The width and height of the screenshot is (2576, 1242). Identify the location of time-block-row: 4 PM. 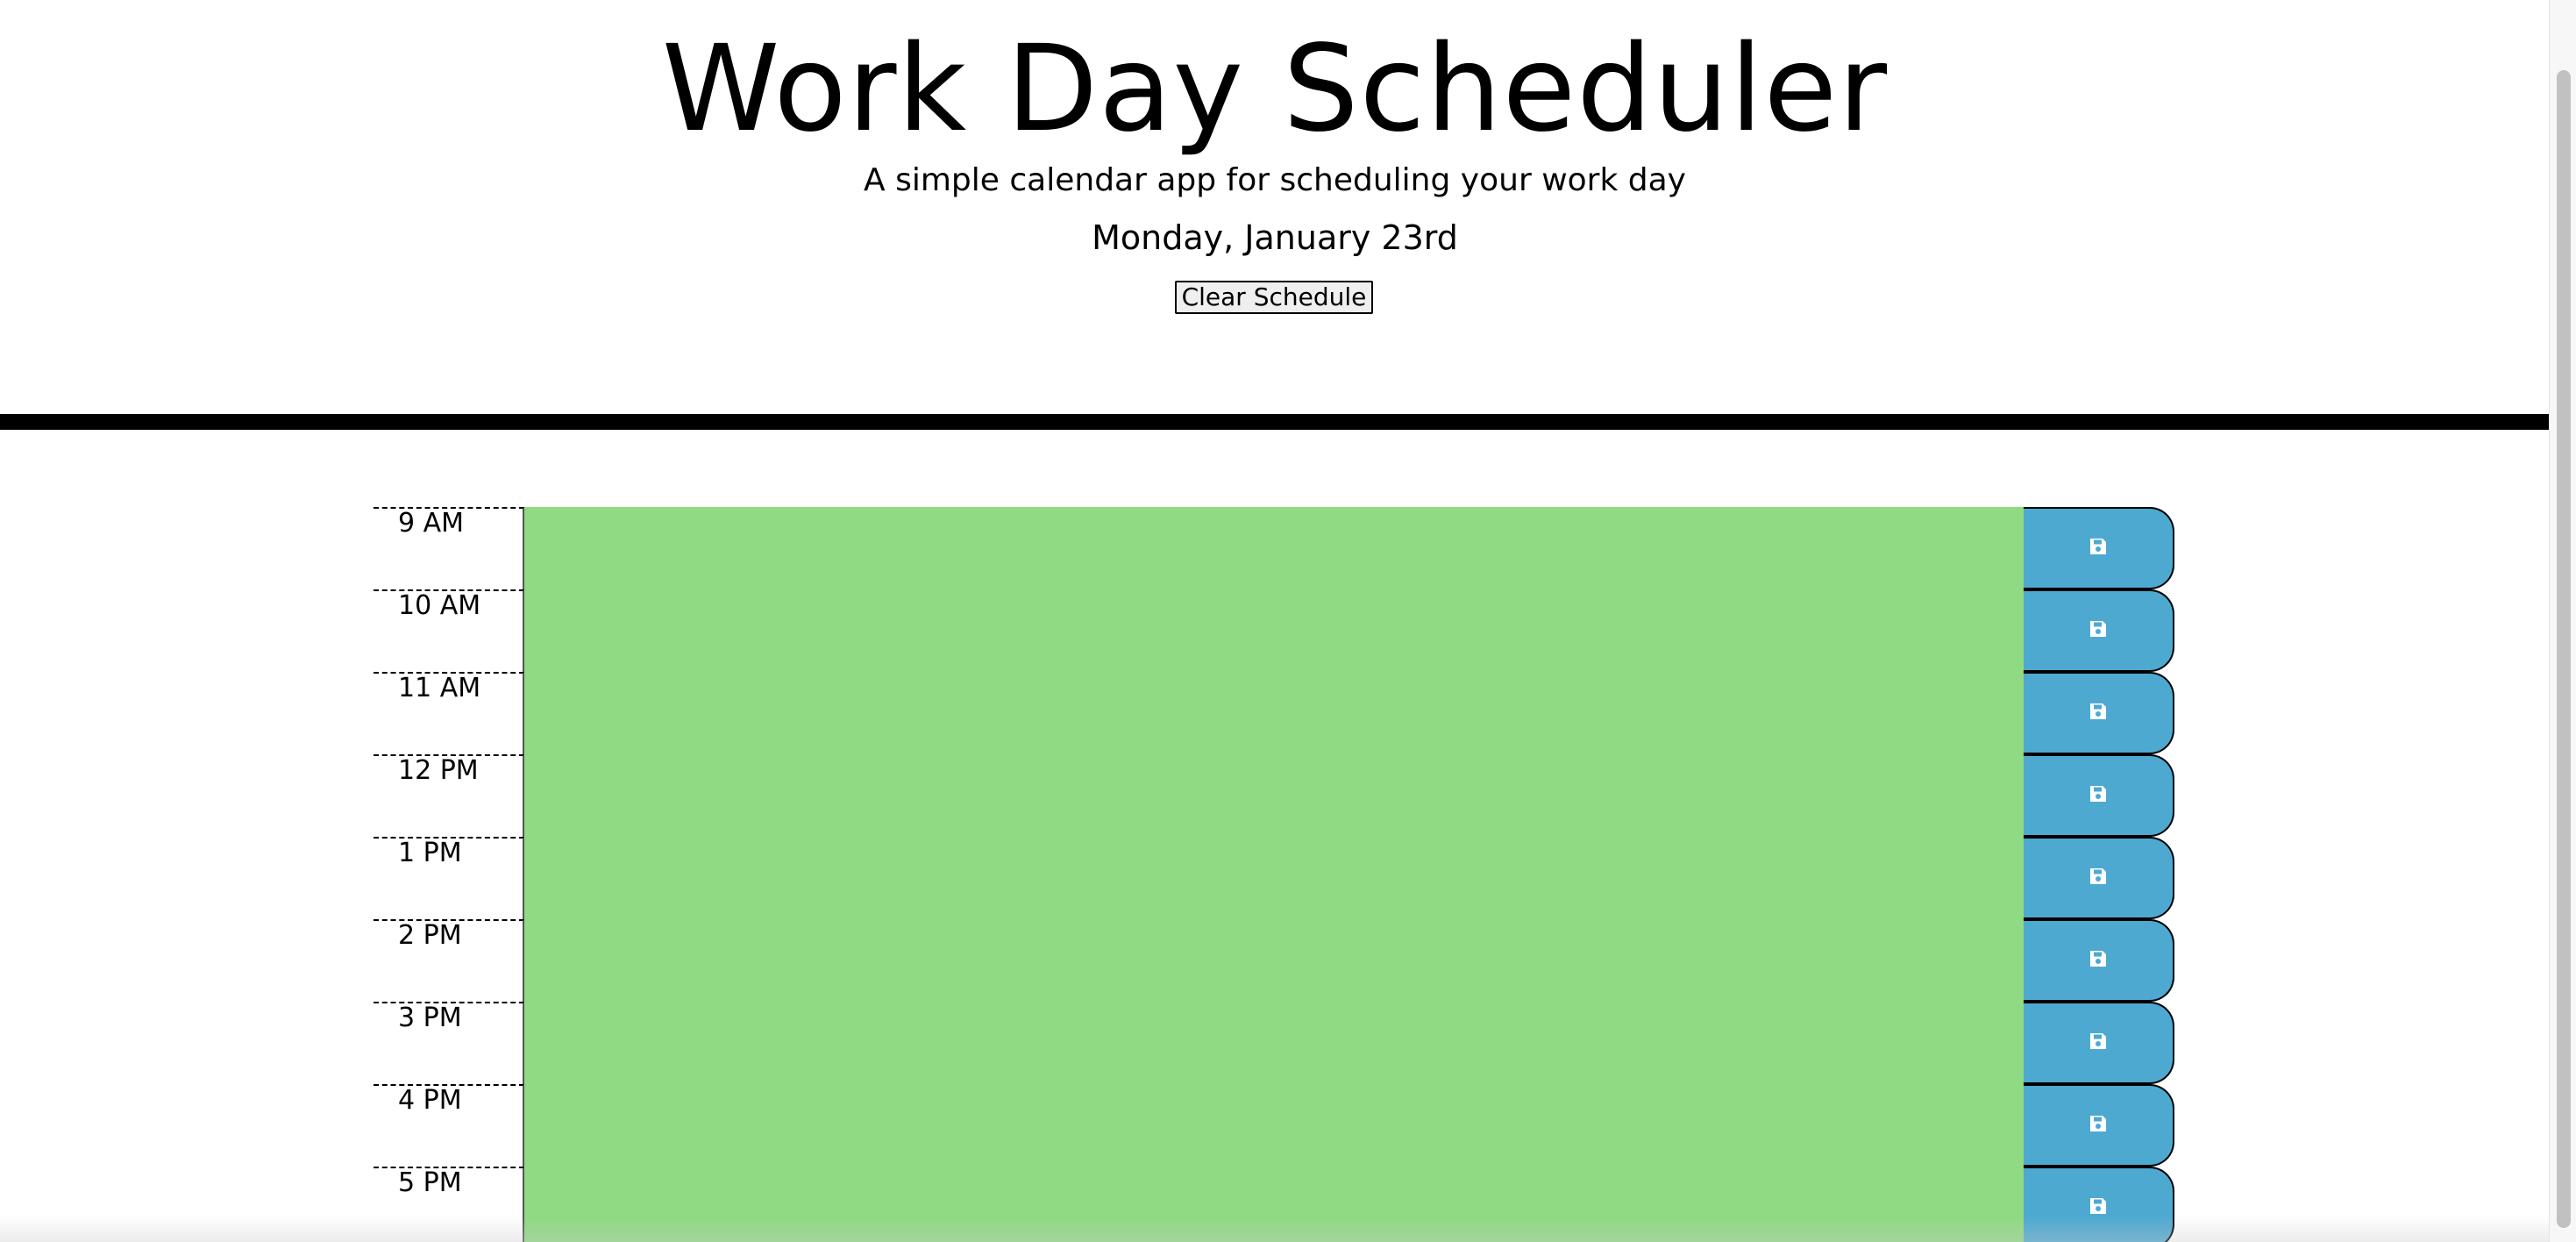
(1274, 1125).